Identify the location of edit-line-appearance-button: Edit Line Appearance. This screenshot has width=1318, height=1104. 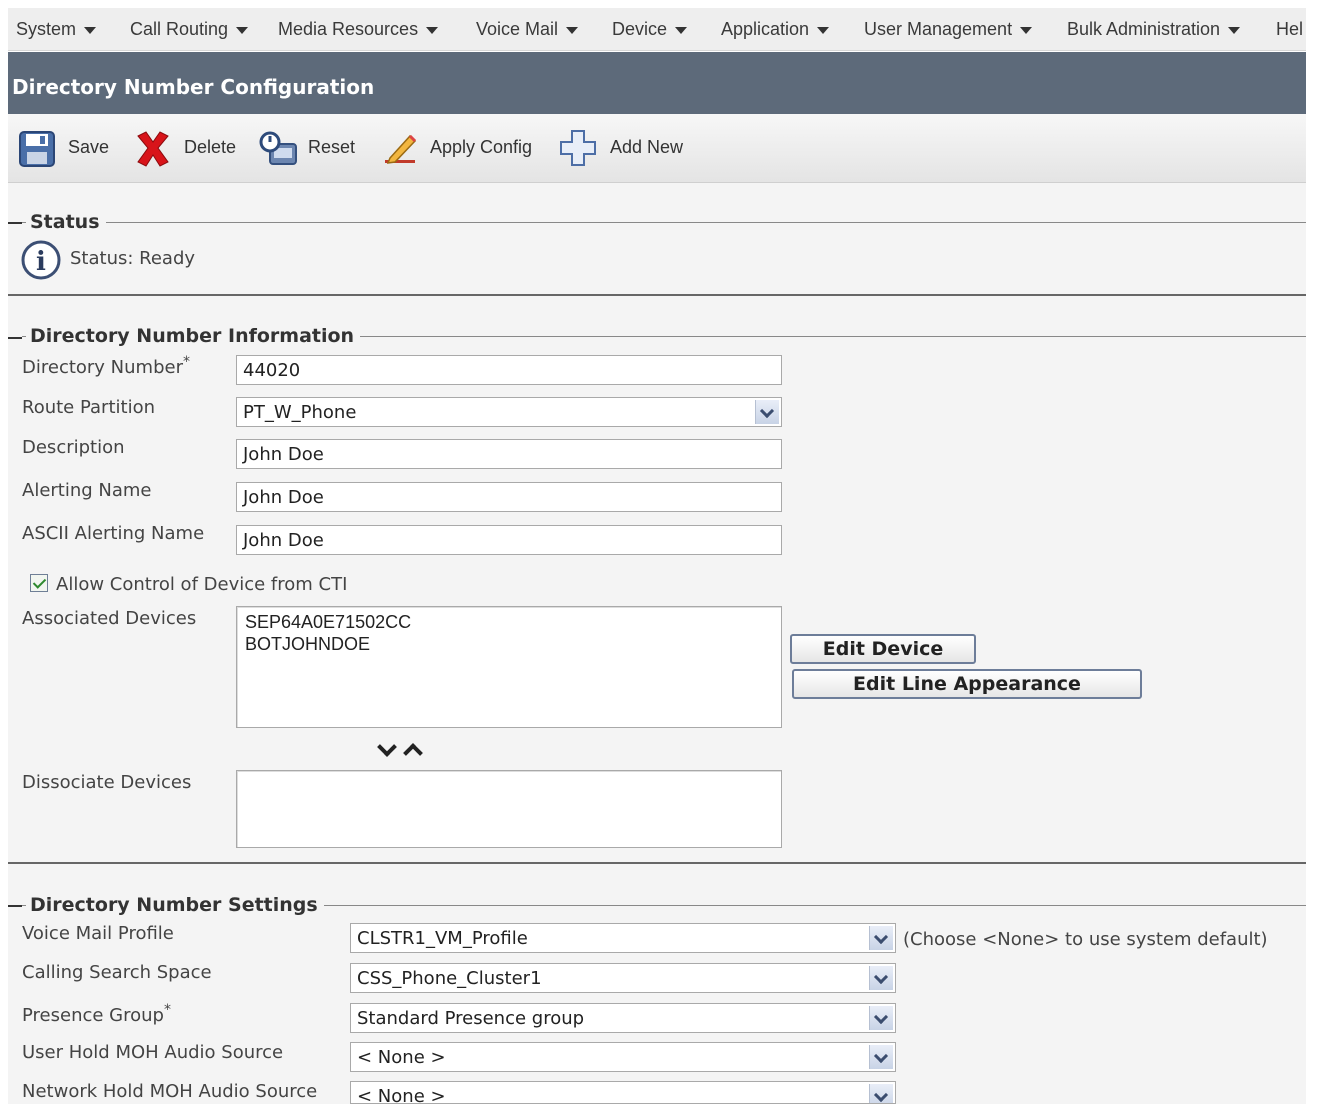
(967, 684).